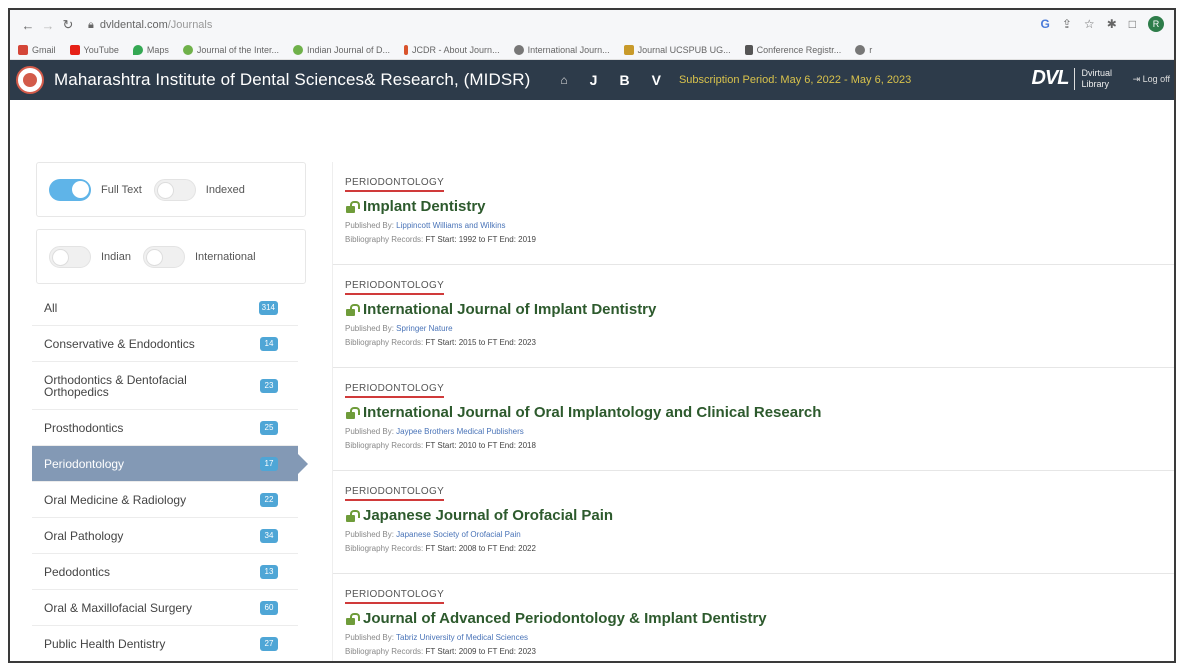 Image resolution: width=1182 pixels, height=668 pixels. What do you see at coordinates (759, 515) in the screenshot?
I see `journal-title-link: Japanese Journal of Orofacial Pain` at bounding box center [759, 515].